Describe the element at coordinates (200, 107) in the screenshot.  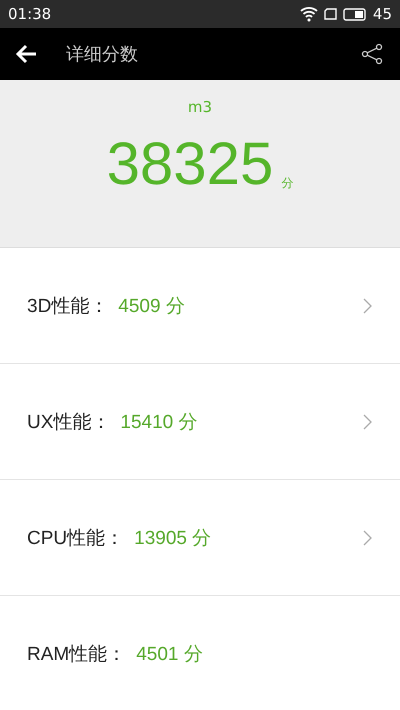
I see `device-name: m3` at that location.